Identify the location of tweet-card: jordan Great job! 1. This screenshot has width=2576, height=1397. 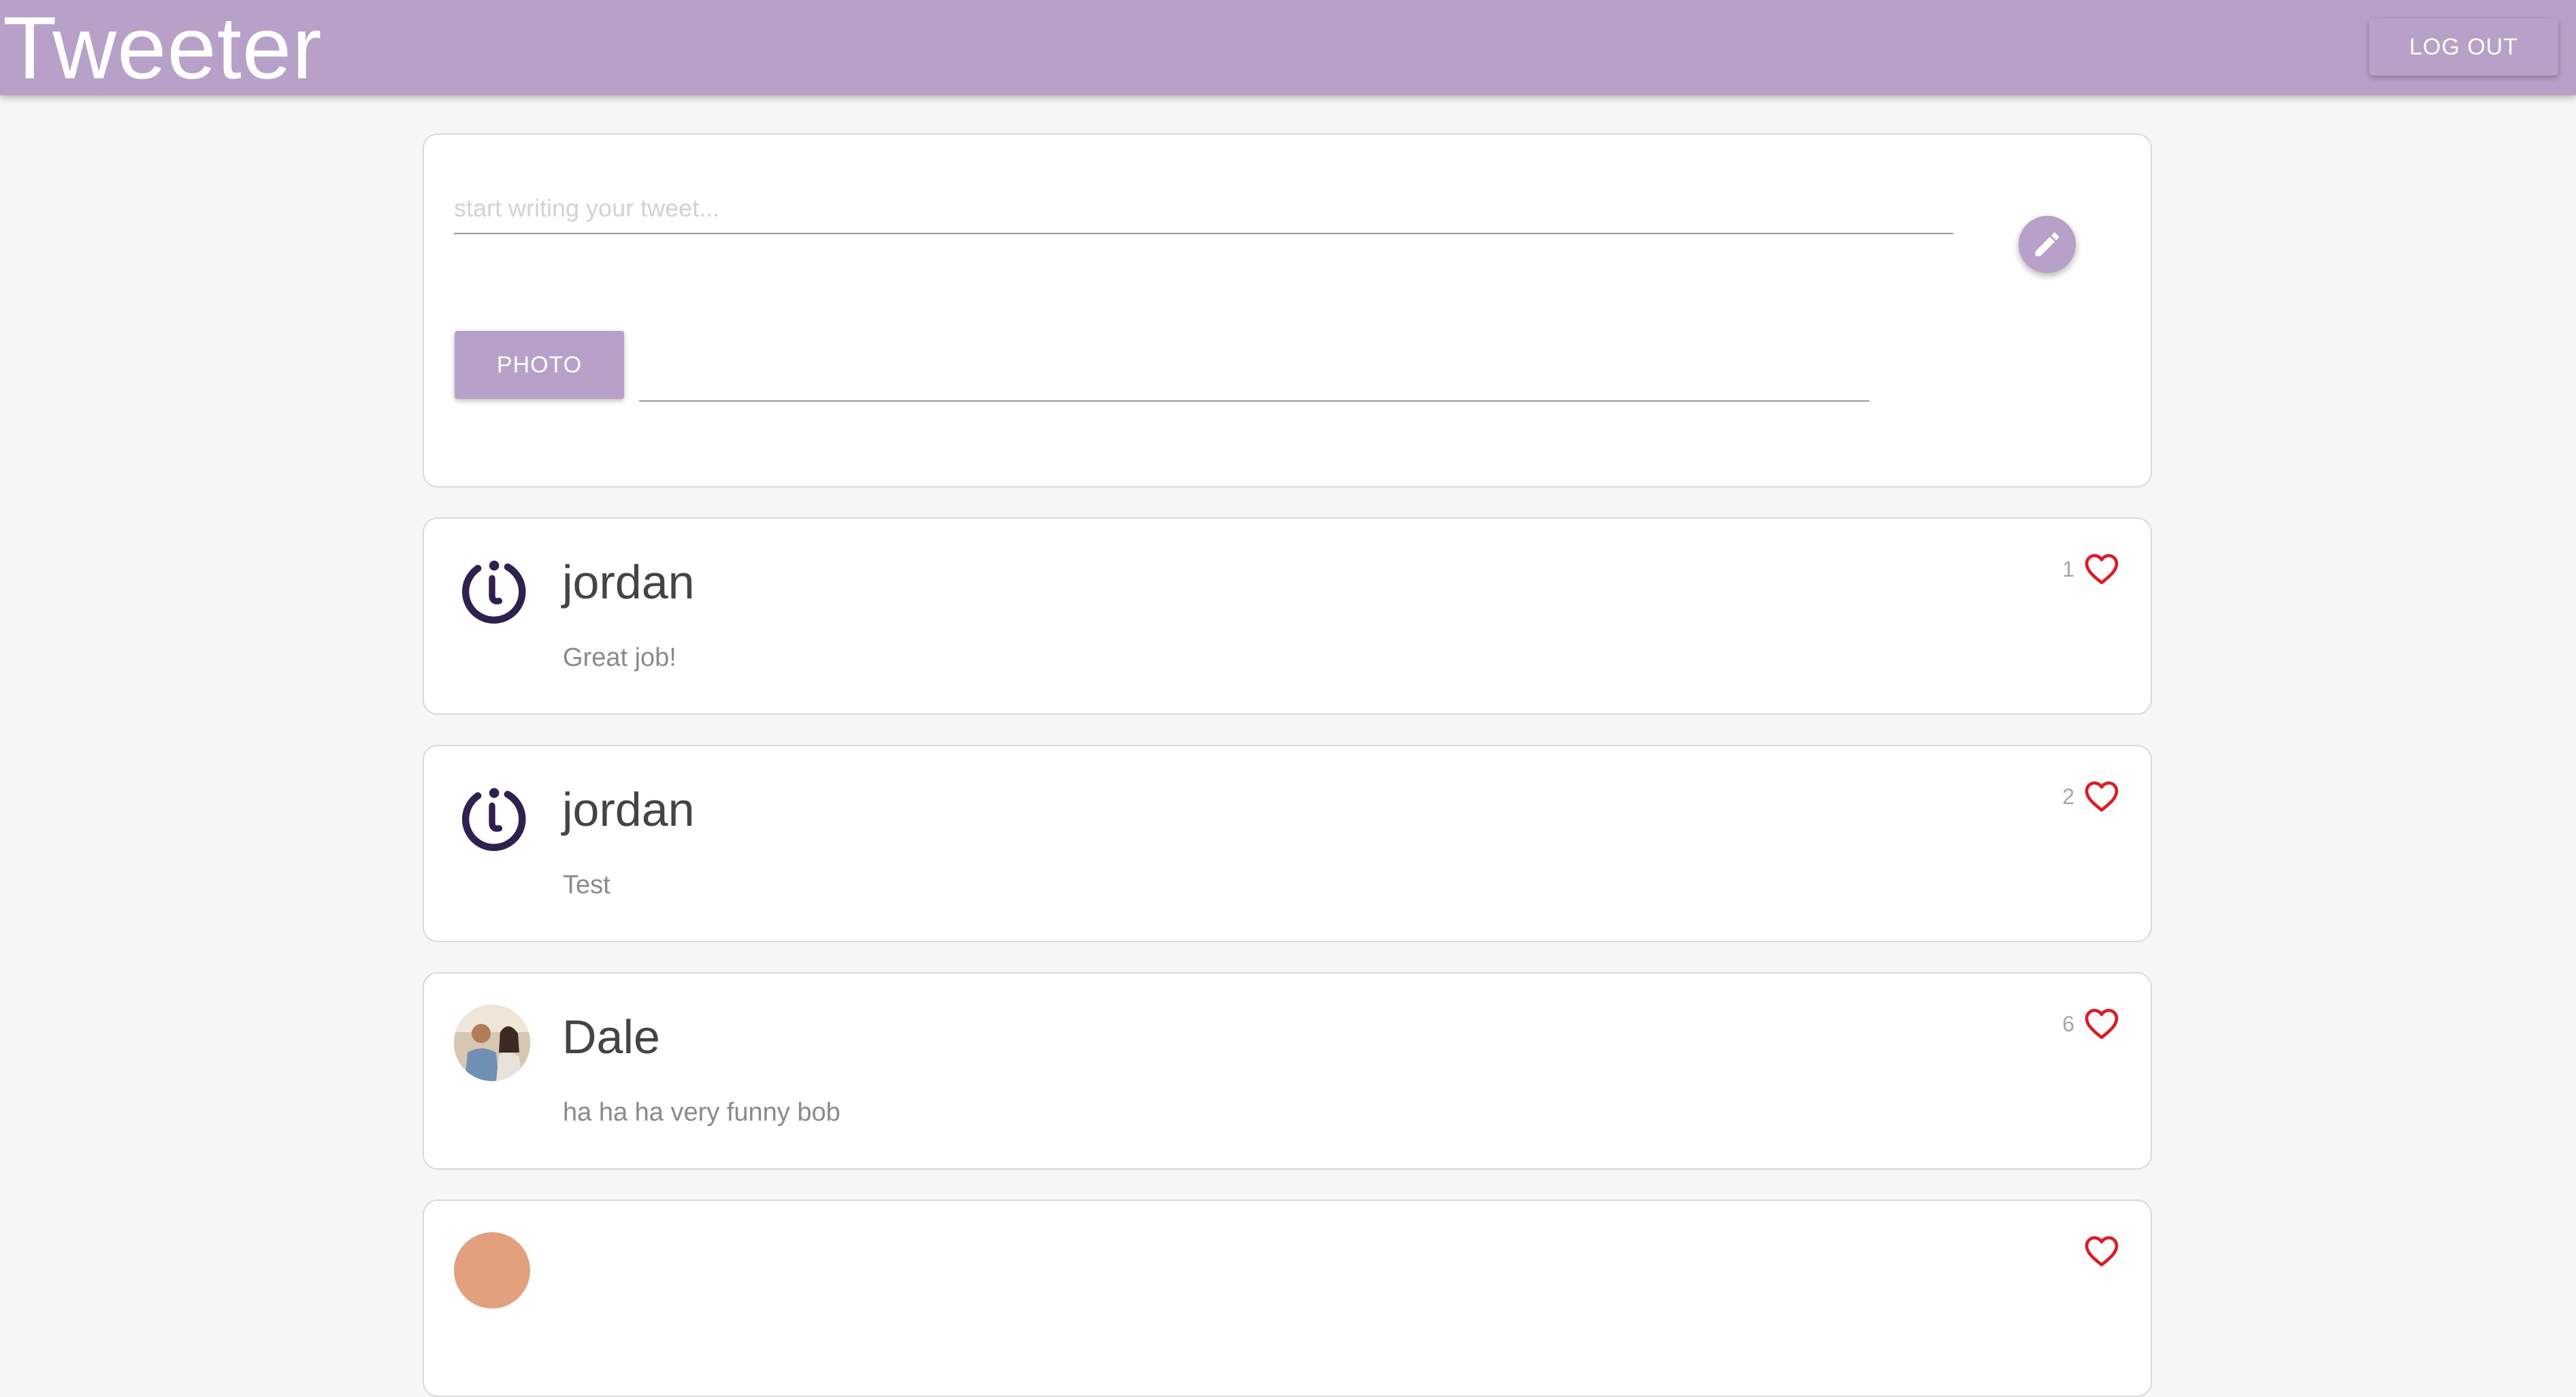
(1287, 616).